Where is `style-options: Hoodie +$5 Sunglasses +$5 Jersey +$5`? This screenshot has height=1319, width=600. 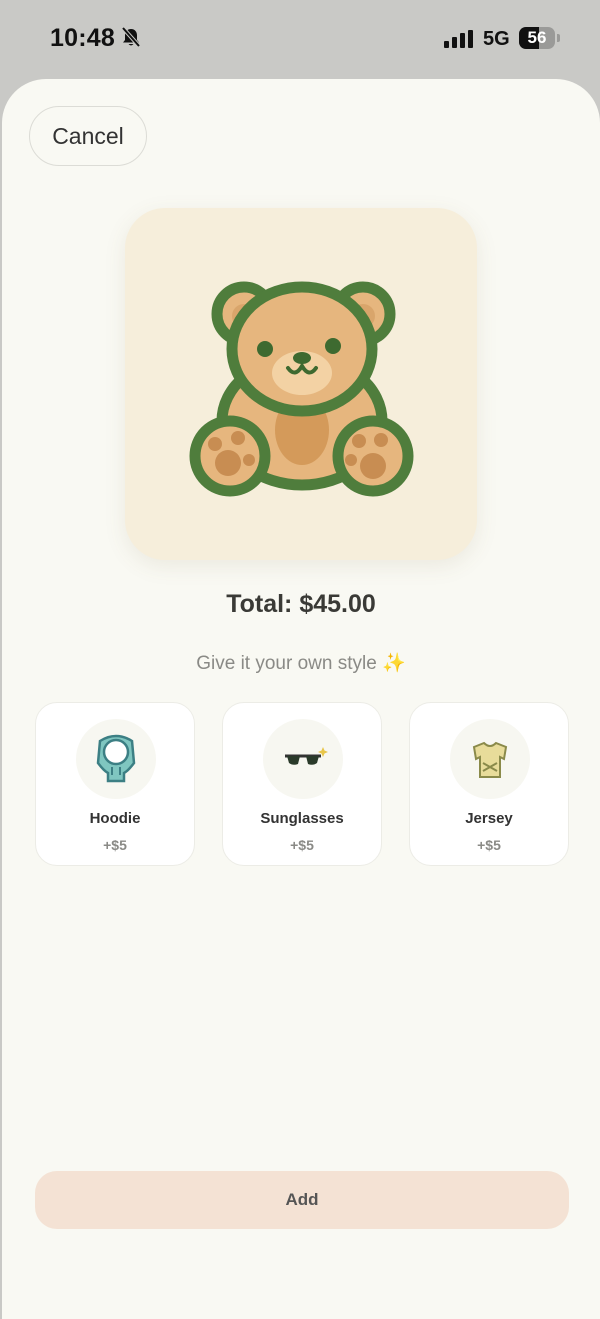 style-options: Hoodie +$5 Sunglasses +$5 Jersey +$5 is located at coordinates (302, 784).